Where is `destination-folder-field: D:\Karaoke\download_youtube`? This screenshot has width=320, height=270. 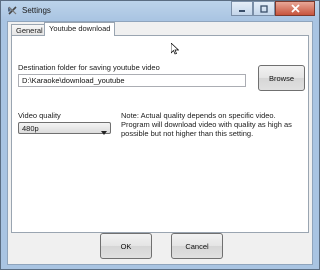
destination-folder-field: D:\Karaoke\download_youtube is located at coordinates (132, 80).